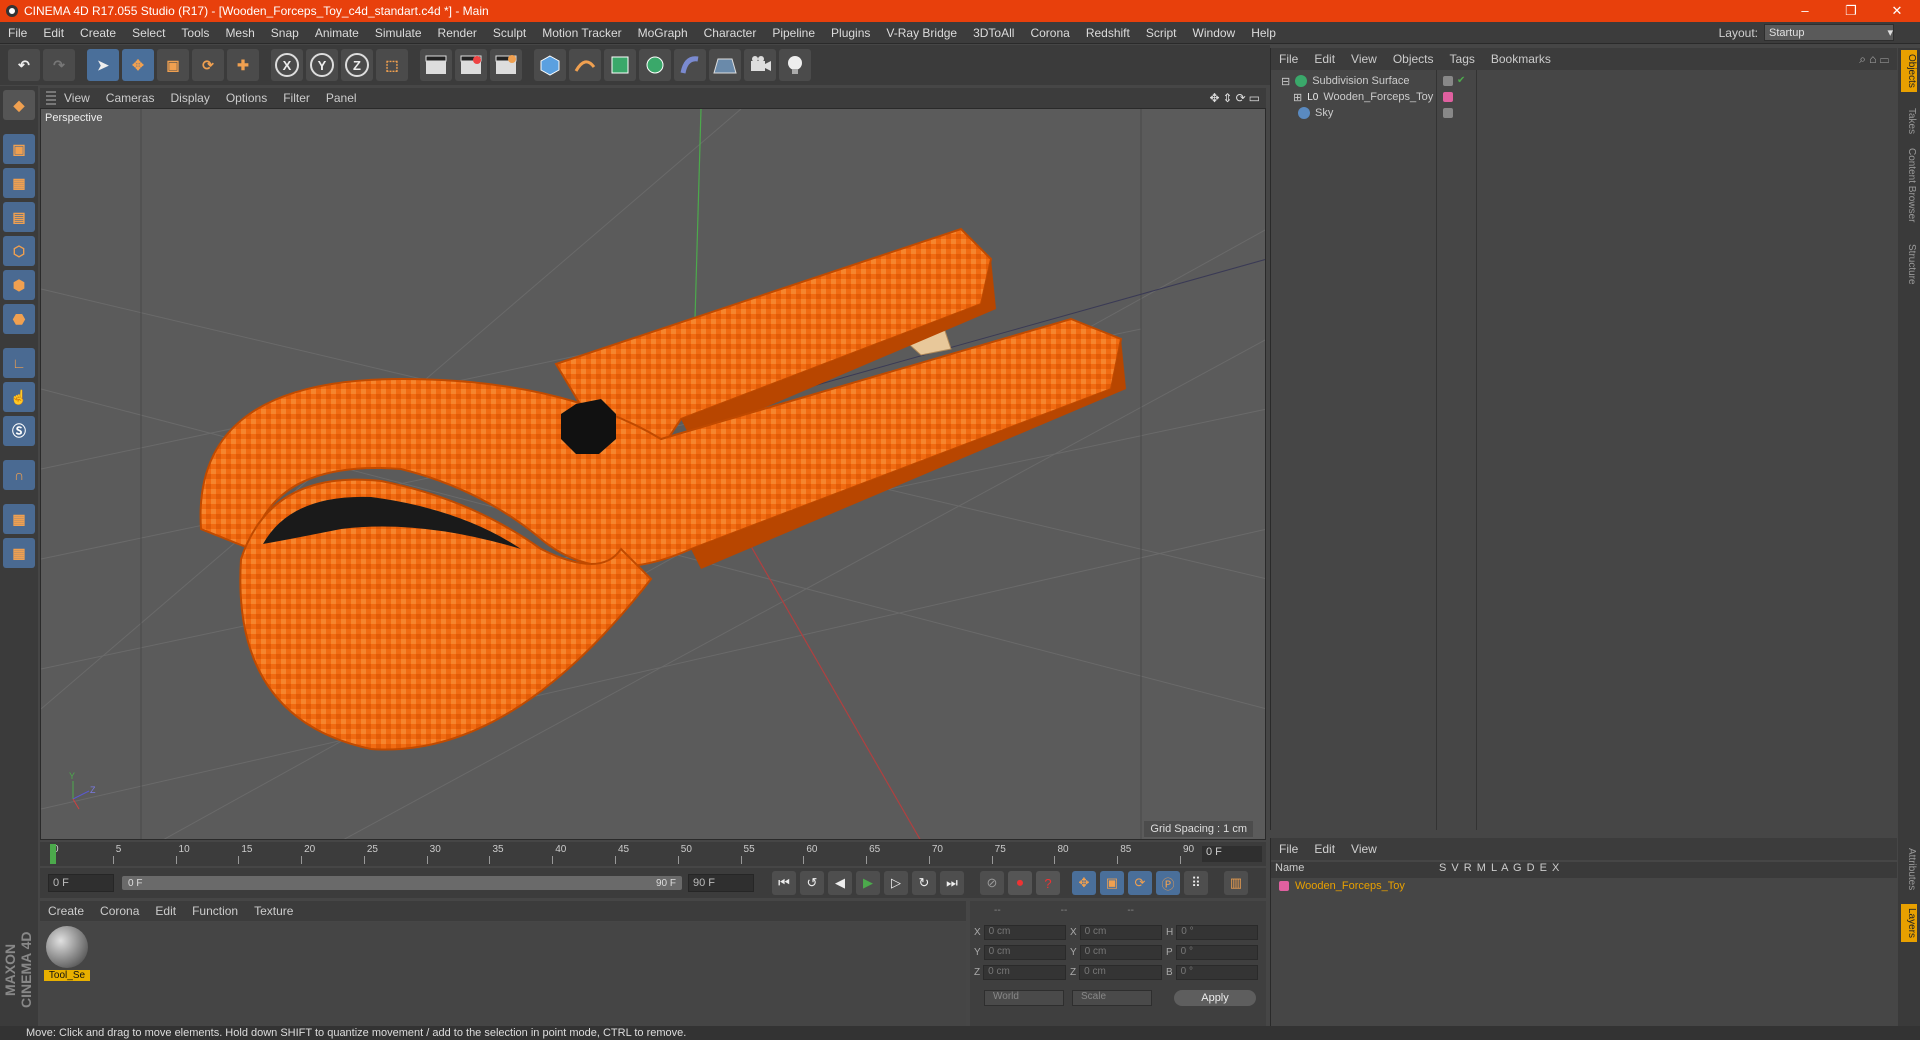 The image size is (1920, 1040). Describe the element at coordinates (19, 519) in the screenshot. I see `workplane-lock-icon: ▦` at that location.